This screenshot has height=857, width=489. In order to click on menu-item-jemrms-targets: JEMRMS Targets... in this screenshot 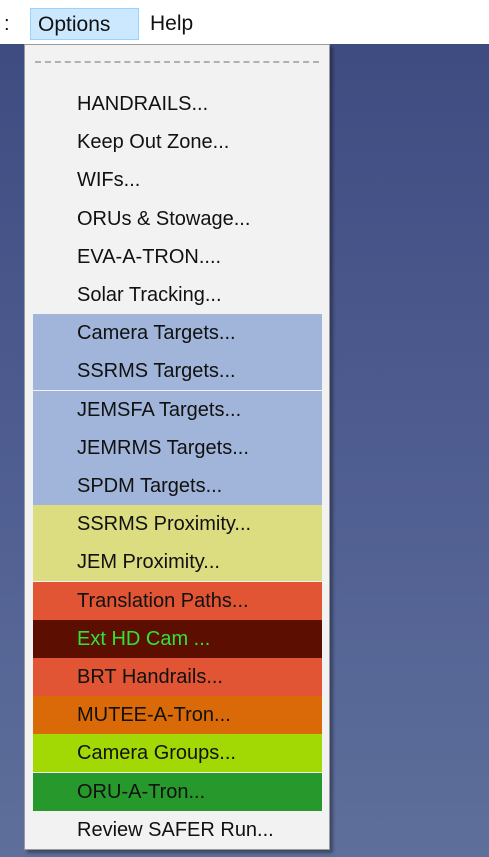, I will do `click(177, 447)`.